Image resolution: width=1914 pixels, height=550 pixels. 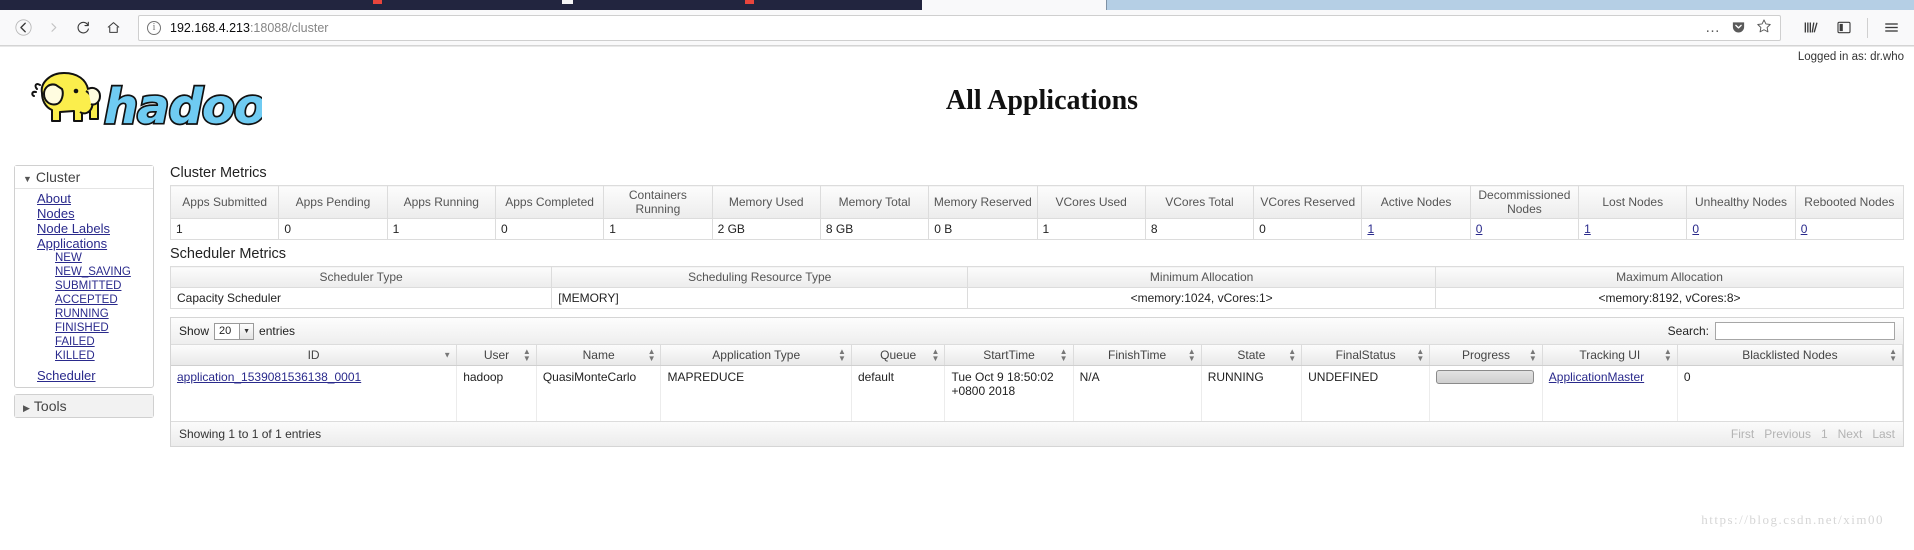 What do you see at coordinates (1091, 229) in the screenshot?
I see `val-vcores-used: 1` at bounding box center [1091, 229].